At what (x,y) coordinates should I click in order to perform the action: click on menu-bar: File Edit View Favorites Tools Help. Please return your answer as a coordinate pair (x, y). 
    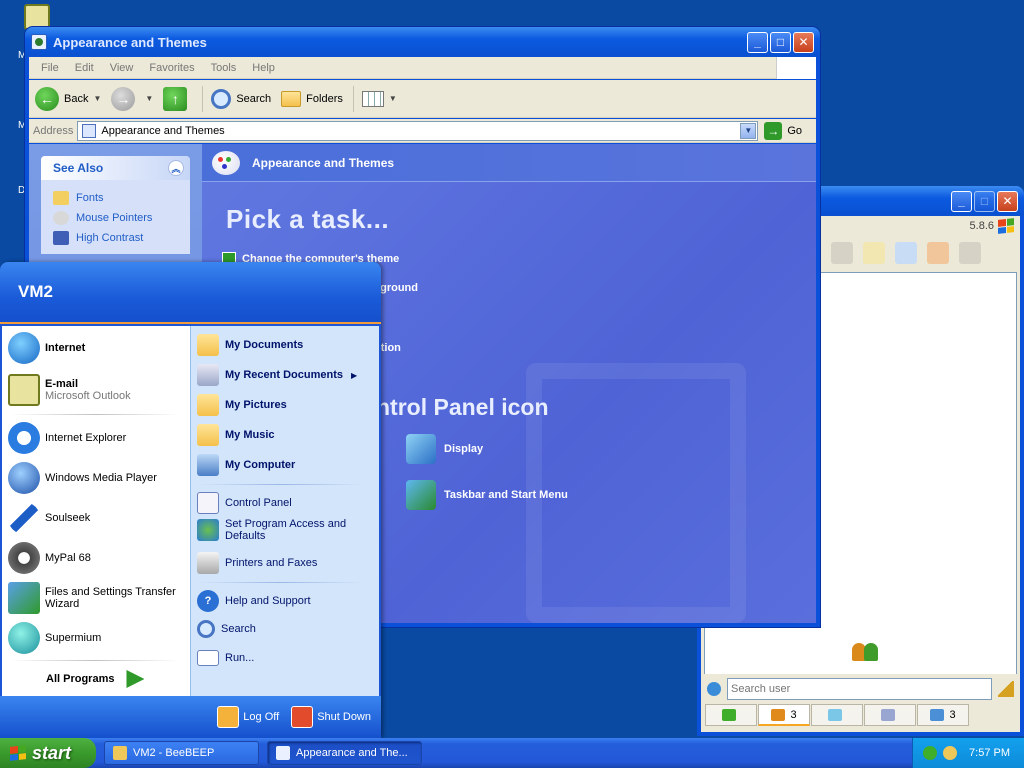
    Looking at the image, I should click on (422, 67).